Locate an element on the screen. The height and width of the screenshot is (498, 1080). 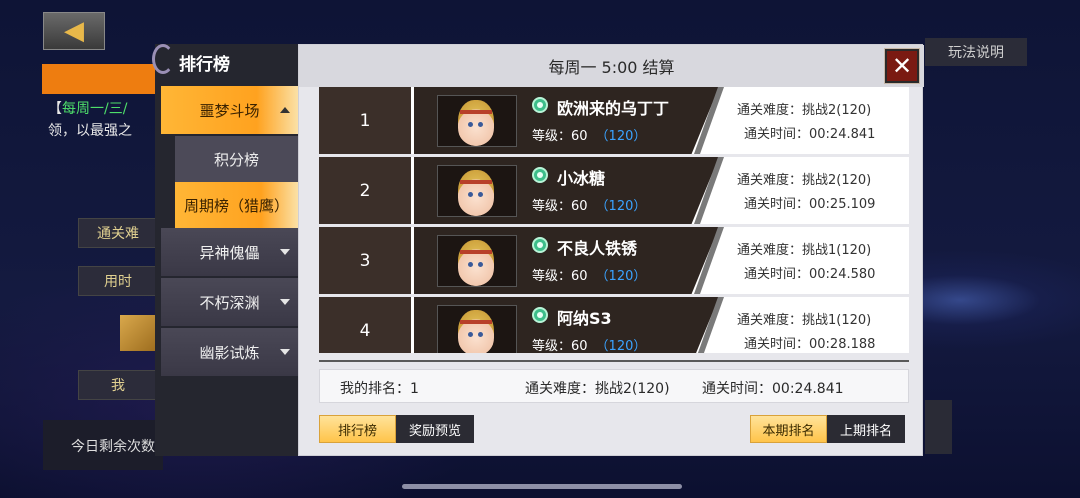
ring-icon is located at coordinates (163, 59).